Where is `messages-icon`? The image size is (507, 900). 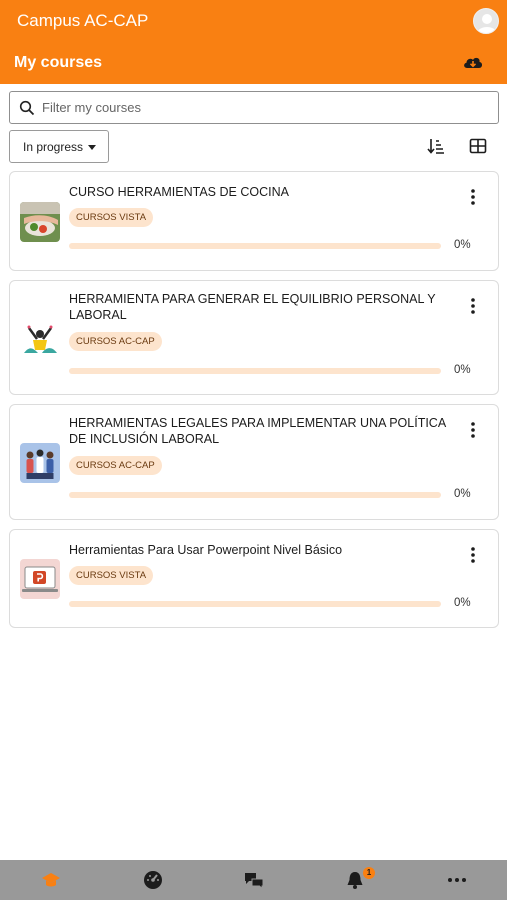
messages-icon is located at coordinates (254, 880).